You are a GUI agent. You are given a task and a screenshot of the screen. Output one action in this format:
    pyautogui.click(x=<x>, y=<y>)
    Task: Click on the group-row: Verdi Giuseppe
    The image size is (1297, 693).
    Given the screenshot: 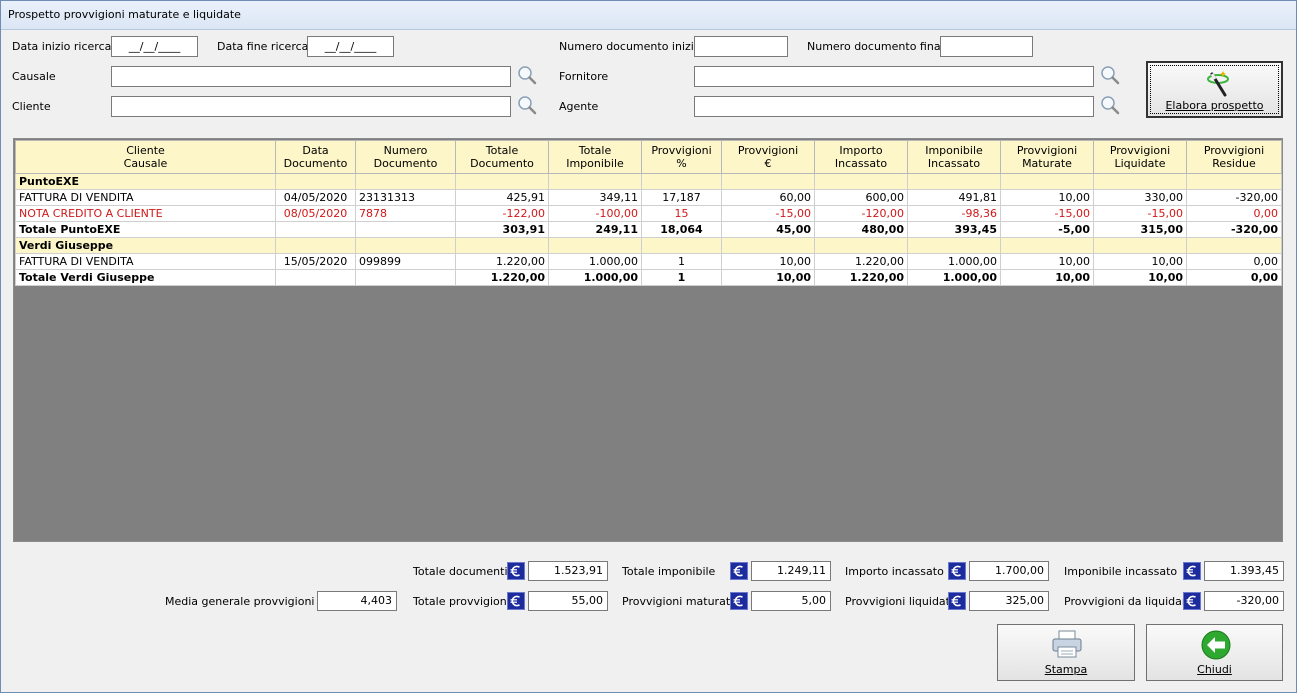 What is the action you would take?
    pyautogui.click(x=648, y=245)
    